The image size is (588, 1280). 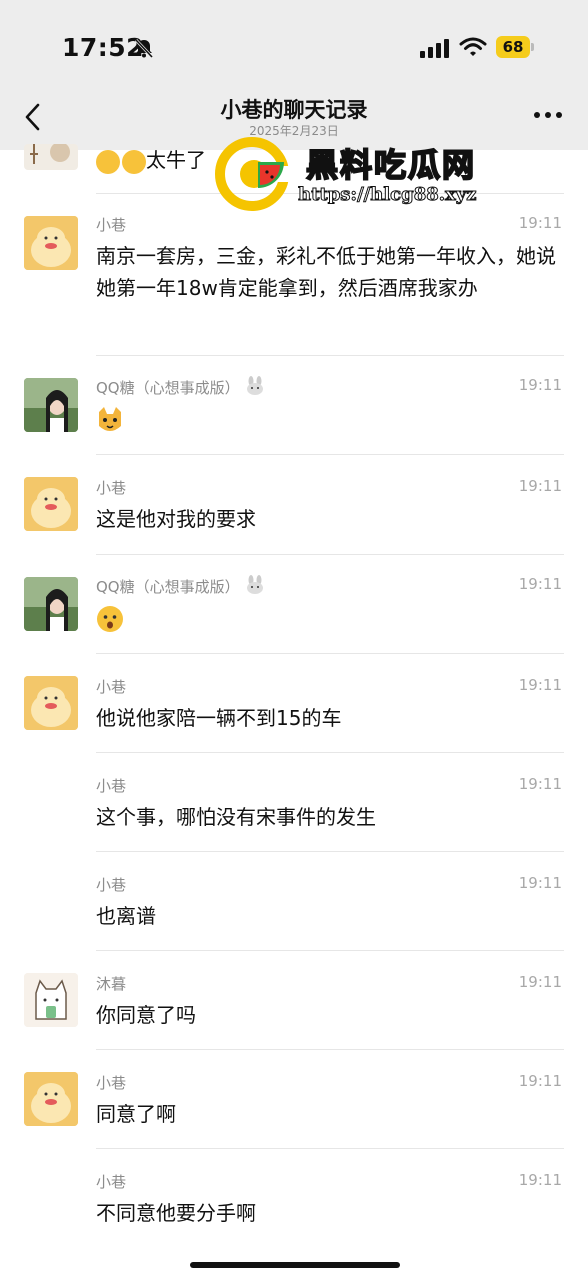 I want to click on message-item: 小巷 19:11 这是他对我的要求, so click(x=294, y=505).